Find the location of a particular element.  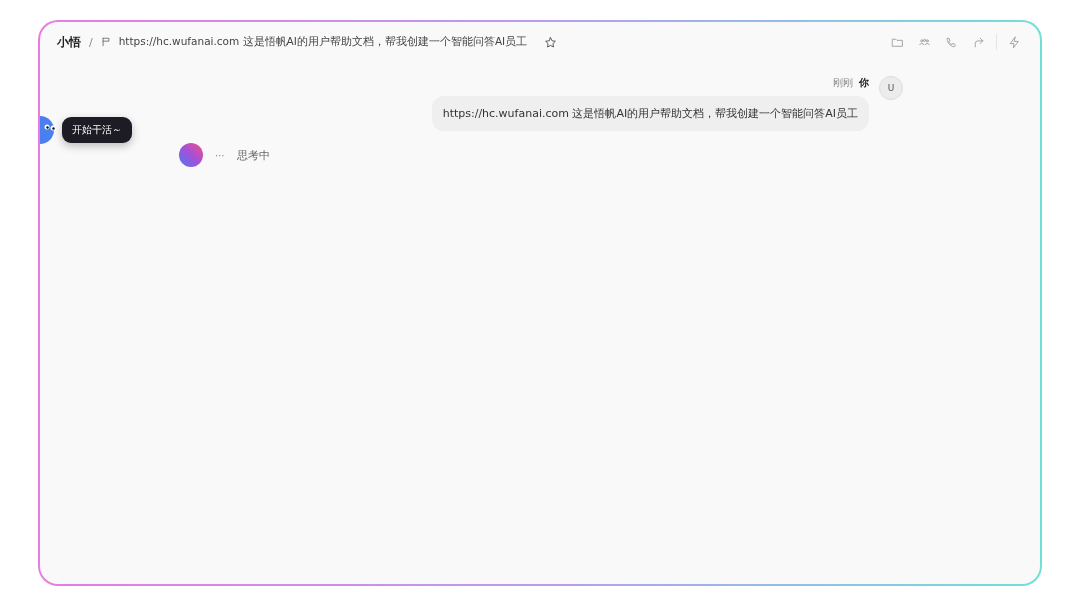

assistant-avatar is located at coordinates (191, 155).